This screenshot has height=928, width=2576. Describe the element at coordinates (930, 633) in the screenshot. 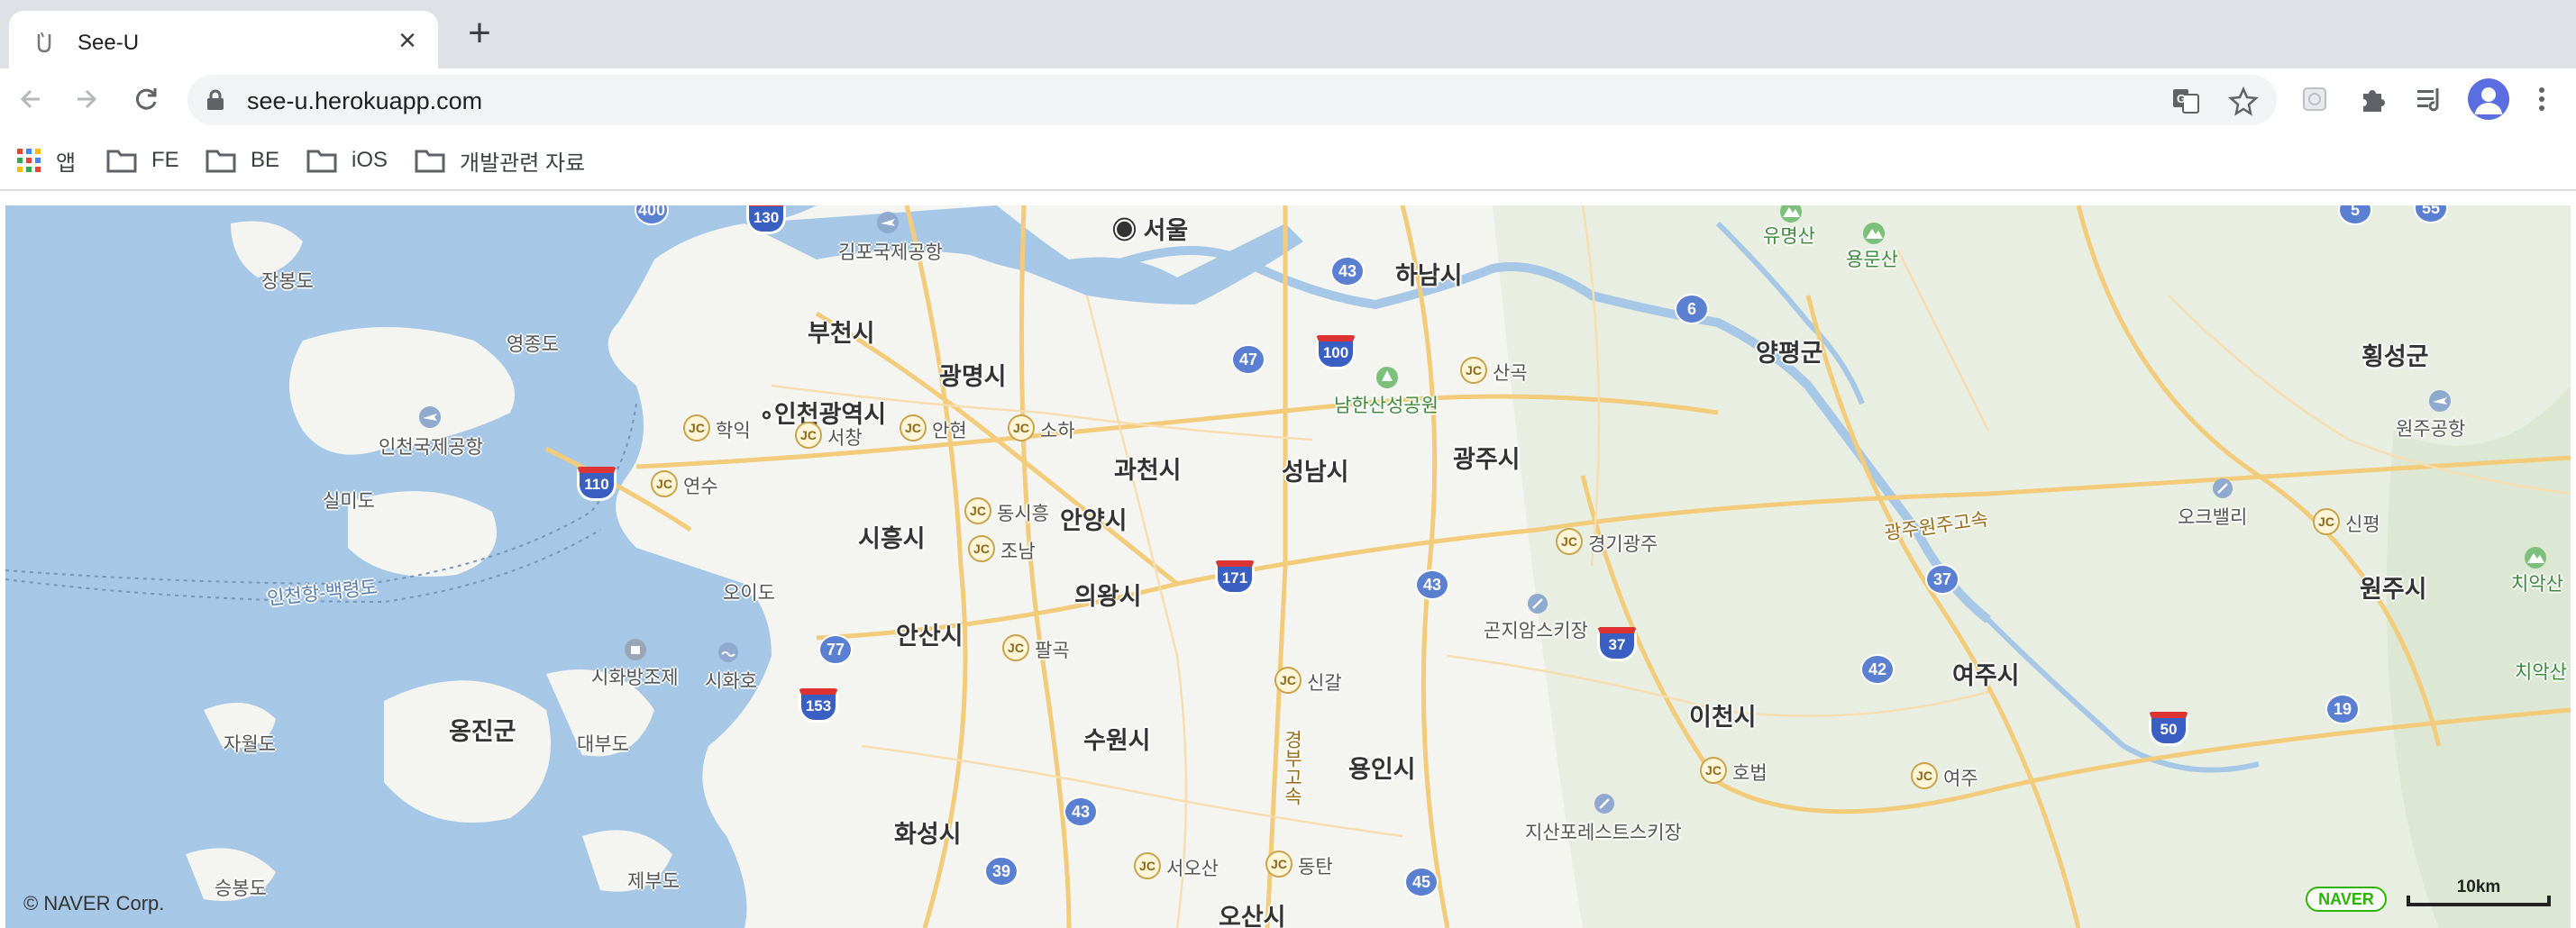

I see `map-label-ansan: 안산시` at that location.